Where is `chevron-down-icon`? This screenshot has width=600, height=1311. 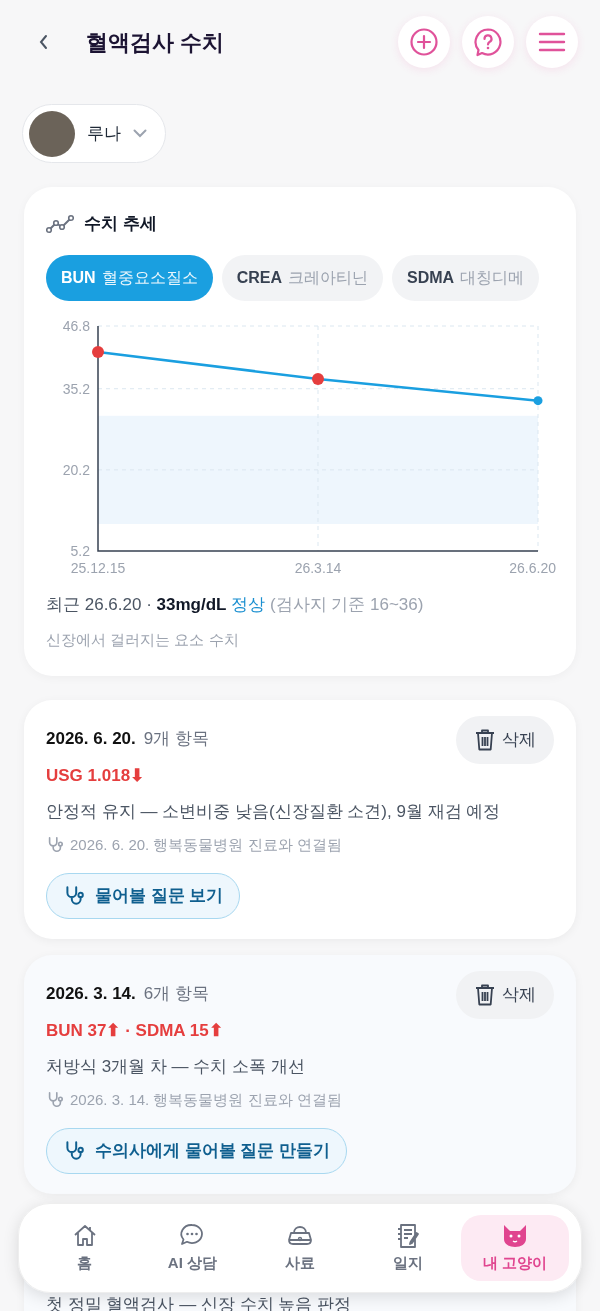 chevron-down-icon is located at coordinates (140, 133).